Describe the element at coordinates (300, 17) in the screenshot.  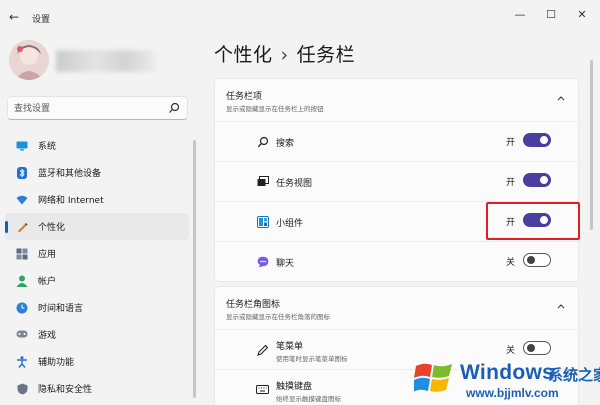
I see `title-bar: ← 设置 — ☐ ✕` at that location.